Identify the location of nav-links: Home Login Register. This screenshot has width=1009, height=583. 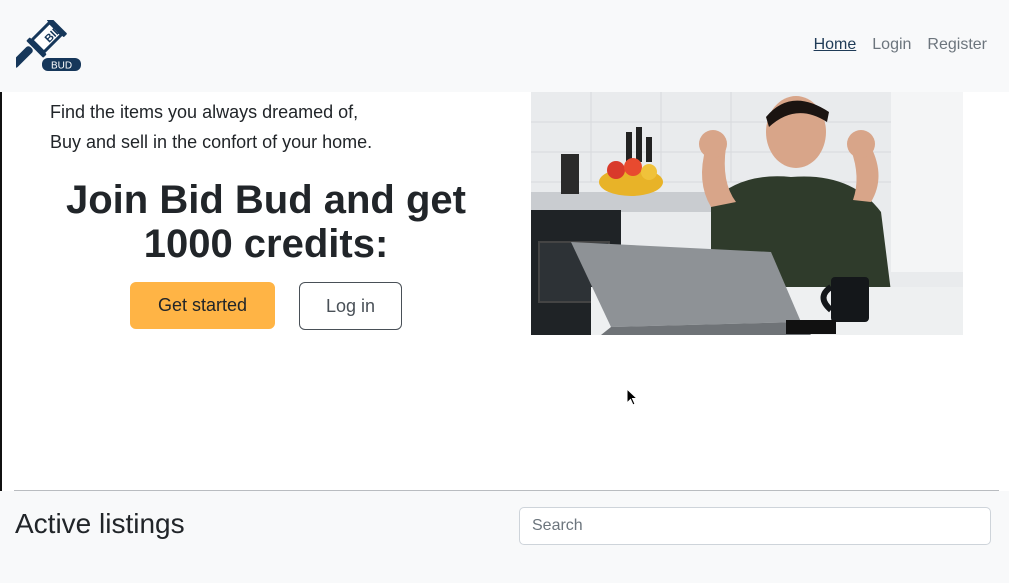
(900, 45).